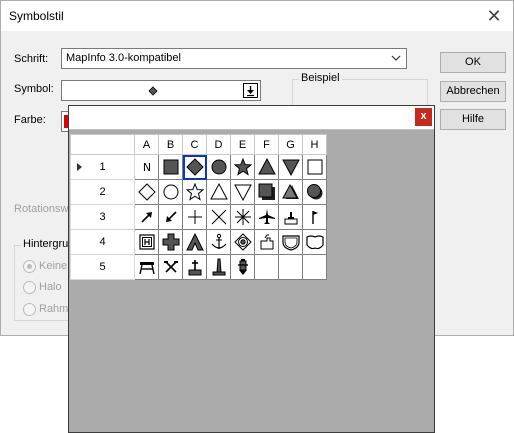 The height and width of the screenshot is (433, 514). I want to click on arrow-sw-icon, so click(171, 216).